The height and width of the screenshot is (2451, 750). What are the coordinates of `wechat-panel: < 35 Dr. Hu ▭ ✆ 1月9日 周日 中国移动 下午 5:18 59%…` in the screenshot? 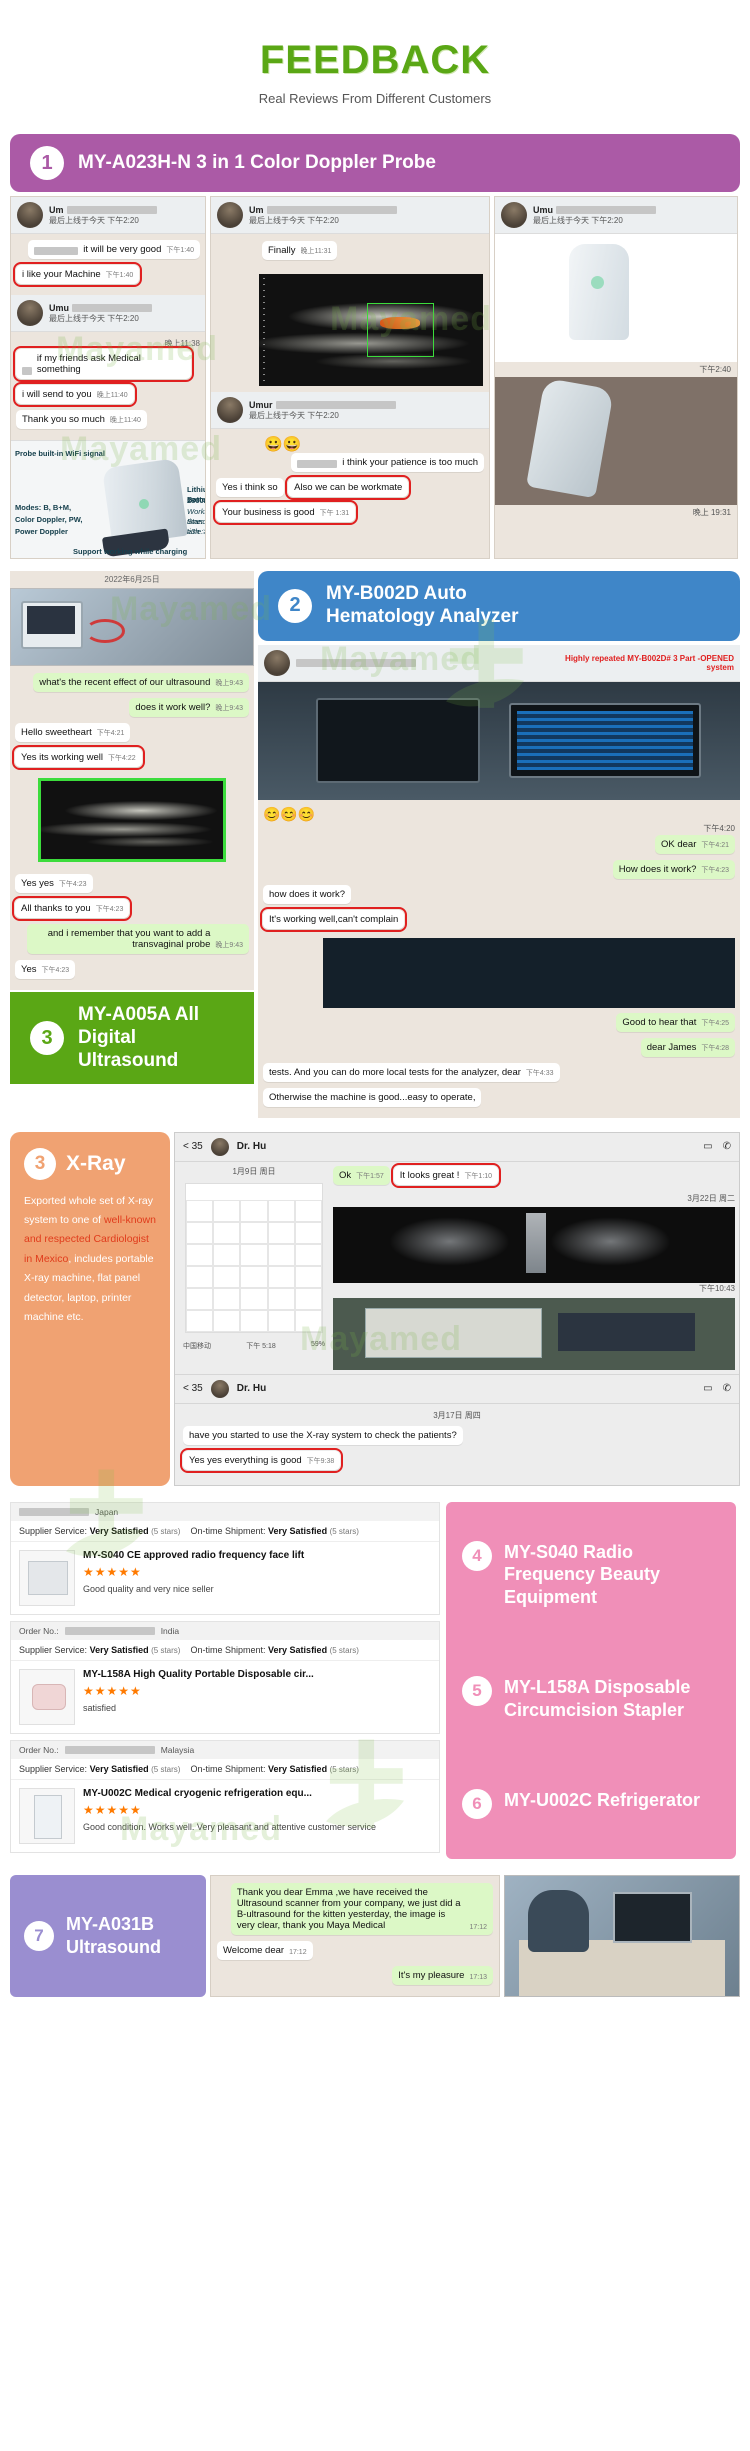 It's located at (457, 1308).